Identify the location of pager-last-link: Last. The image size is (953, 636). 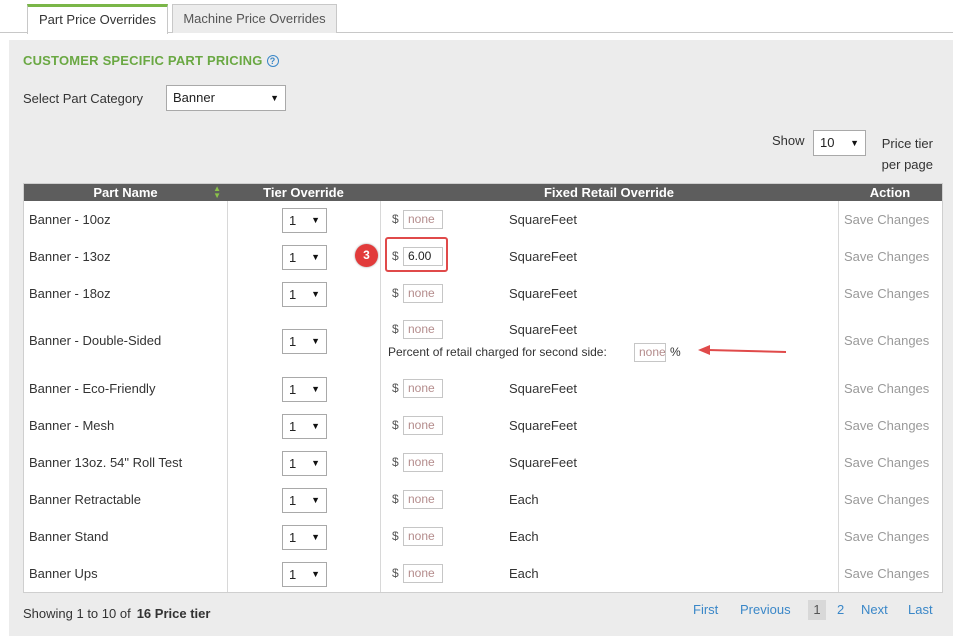
(920, 609).